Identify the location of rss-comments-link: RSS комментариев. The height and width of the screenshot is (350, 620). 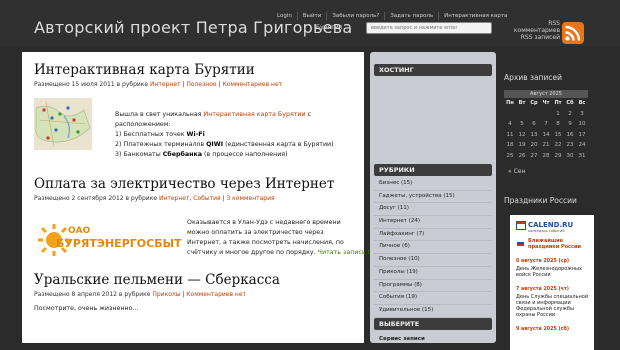
(534, 27).